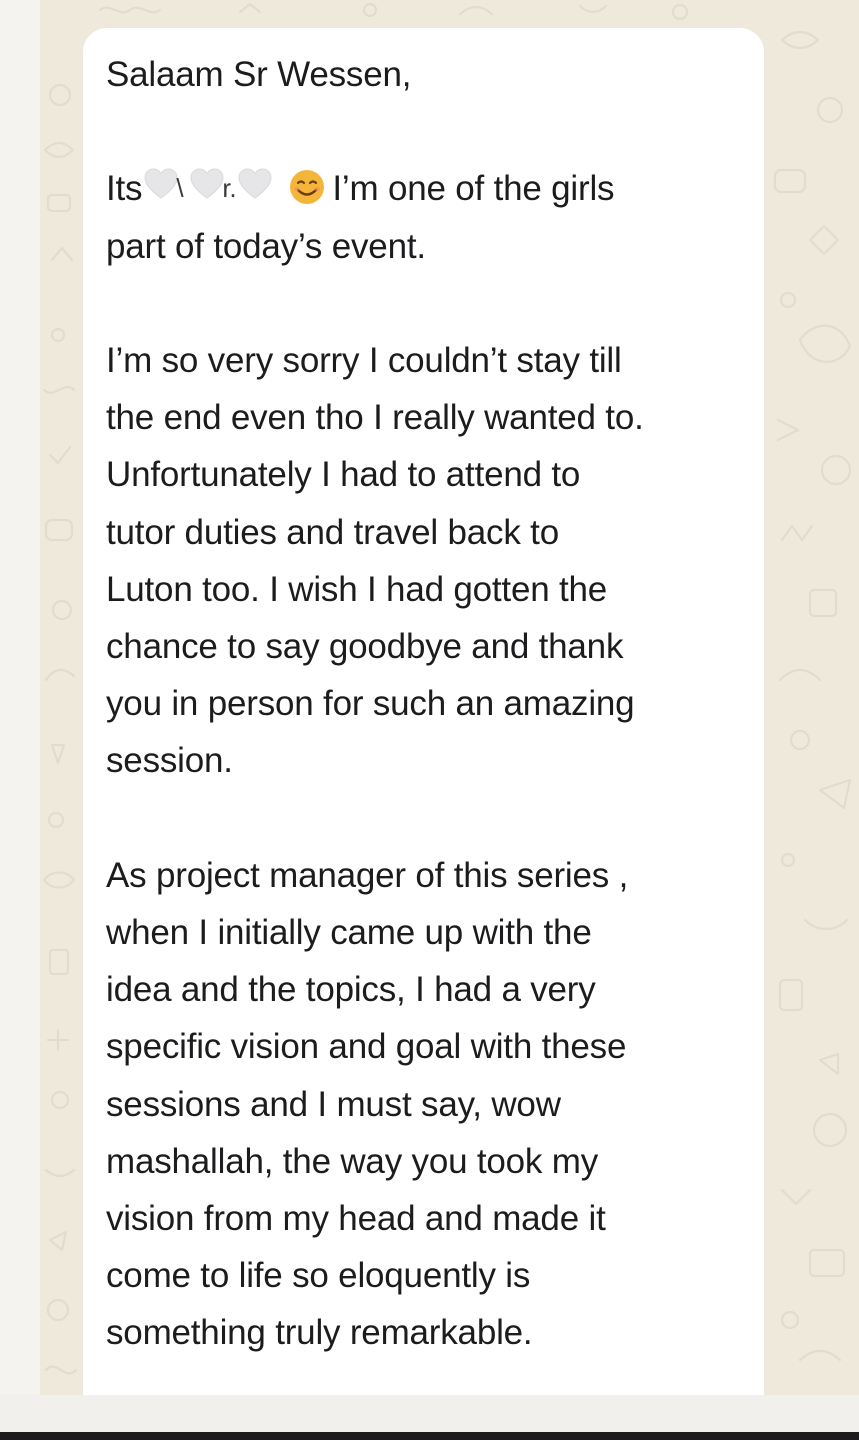 This screenshot has height=1440, width=859. What do you see at coordinates (180, 188) in the screenshot?
I see `redaction-fragment-1: \` at bounding box center [180, 188].